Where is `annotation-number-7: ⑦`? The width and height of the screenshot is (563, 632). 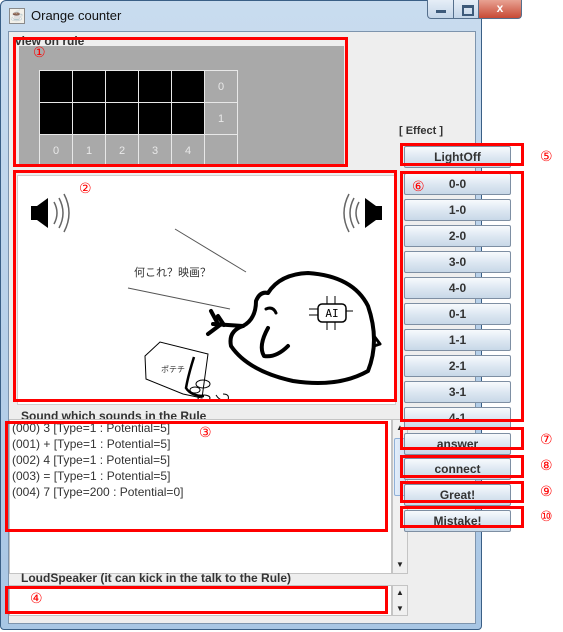 annotation-number-7: ⑦ is located at coordinates (546, 440).